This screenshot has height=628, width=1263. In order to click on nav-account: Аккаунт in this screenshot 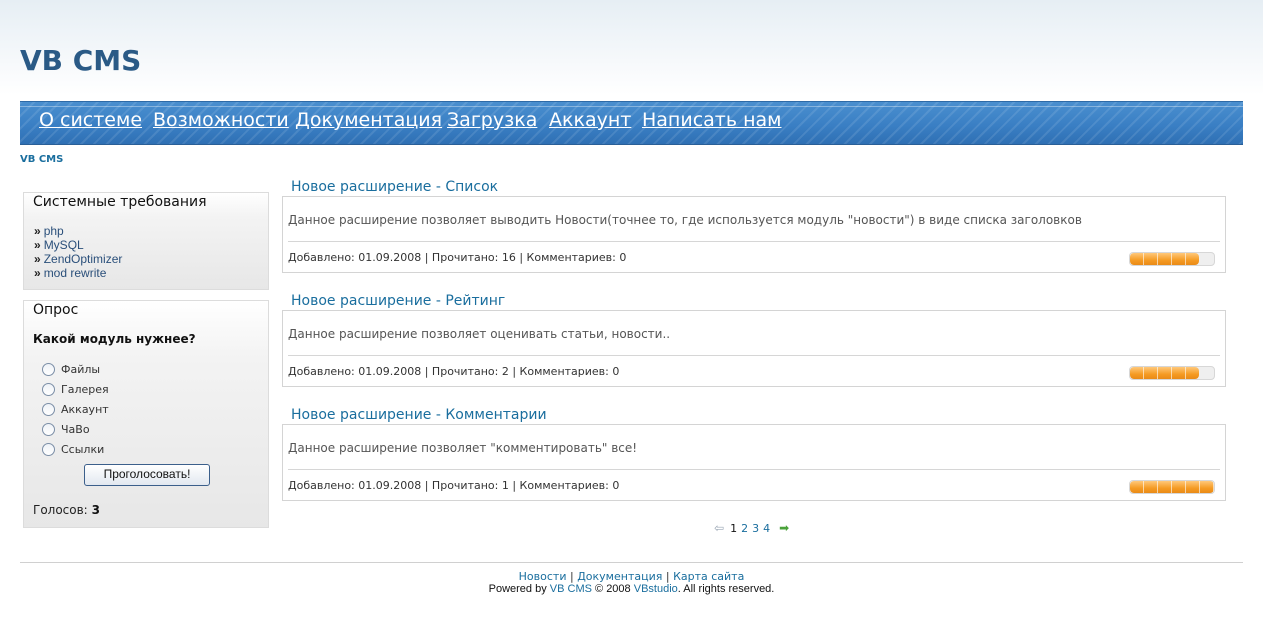, I will do `click(590, 120)`.